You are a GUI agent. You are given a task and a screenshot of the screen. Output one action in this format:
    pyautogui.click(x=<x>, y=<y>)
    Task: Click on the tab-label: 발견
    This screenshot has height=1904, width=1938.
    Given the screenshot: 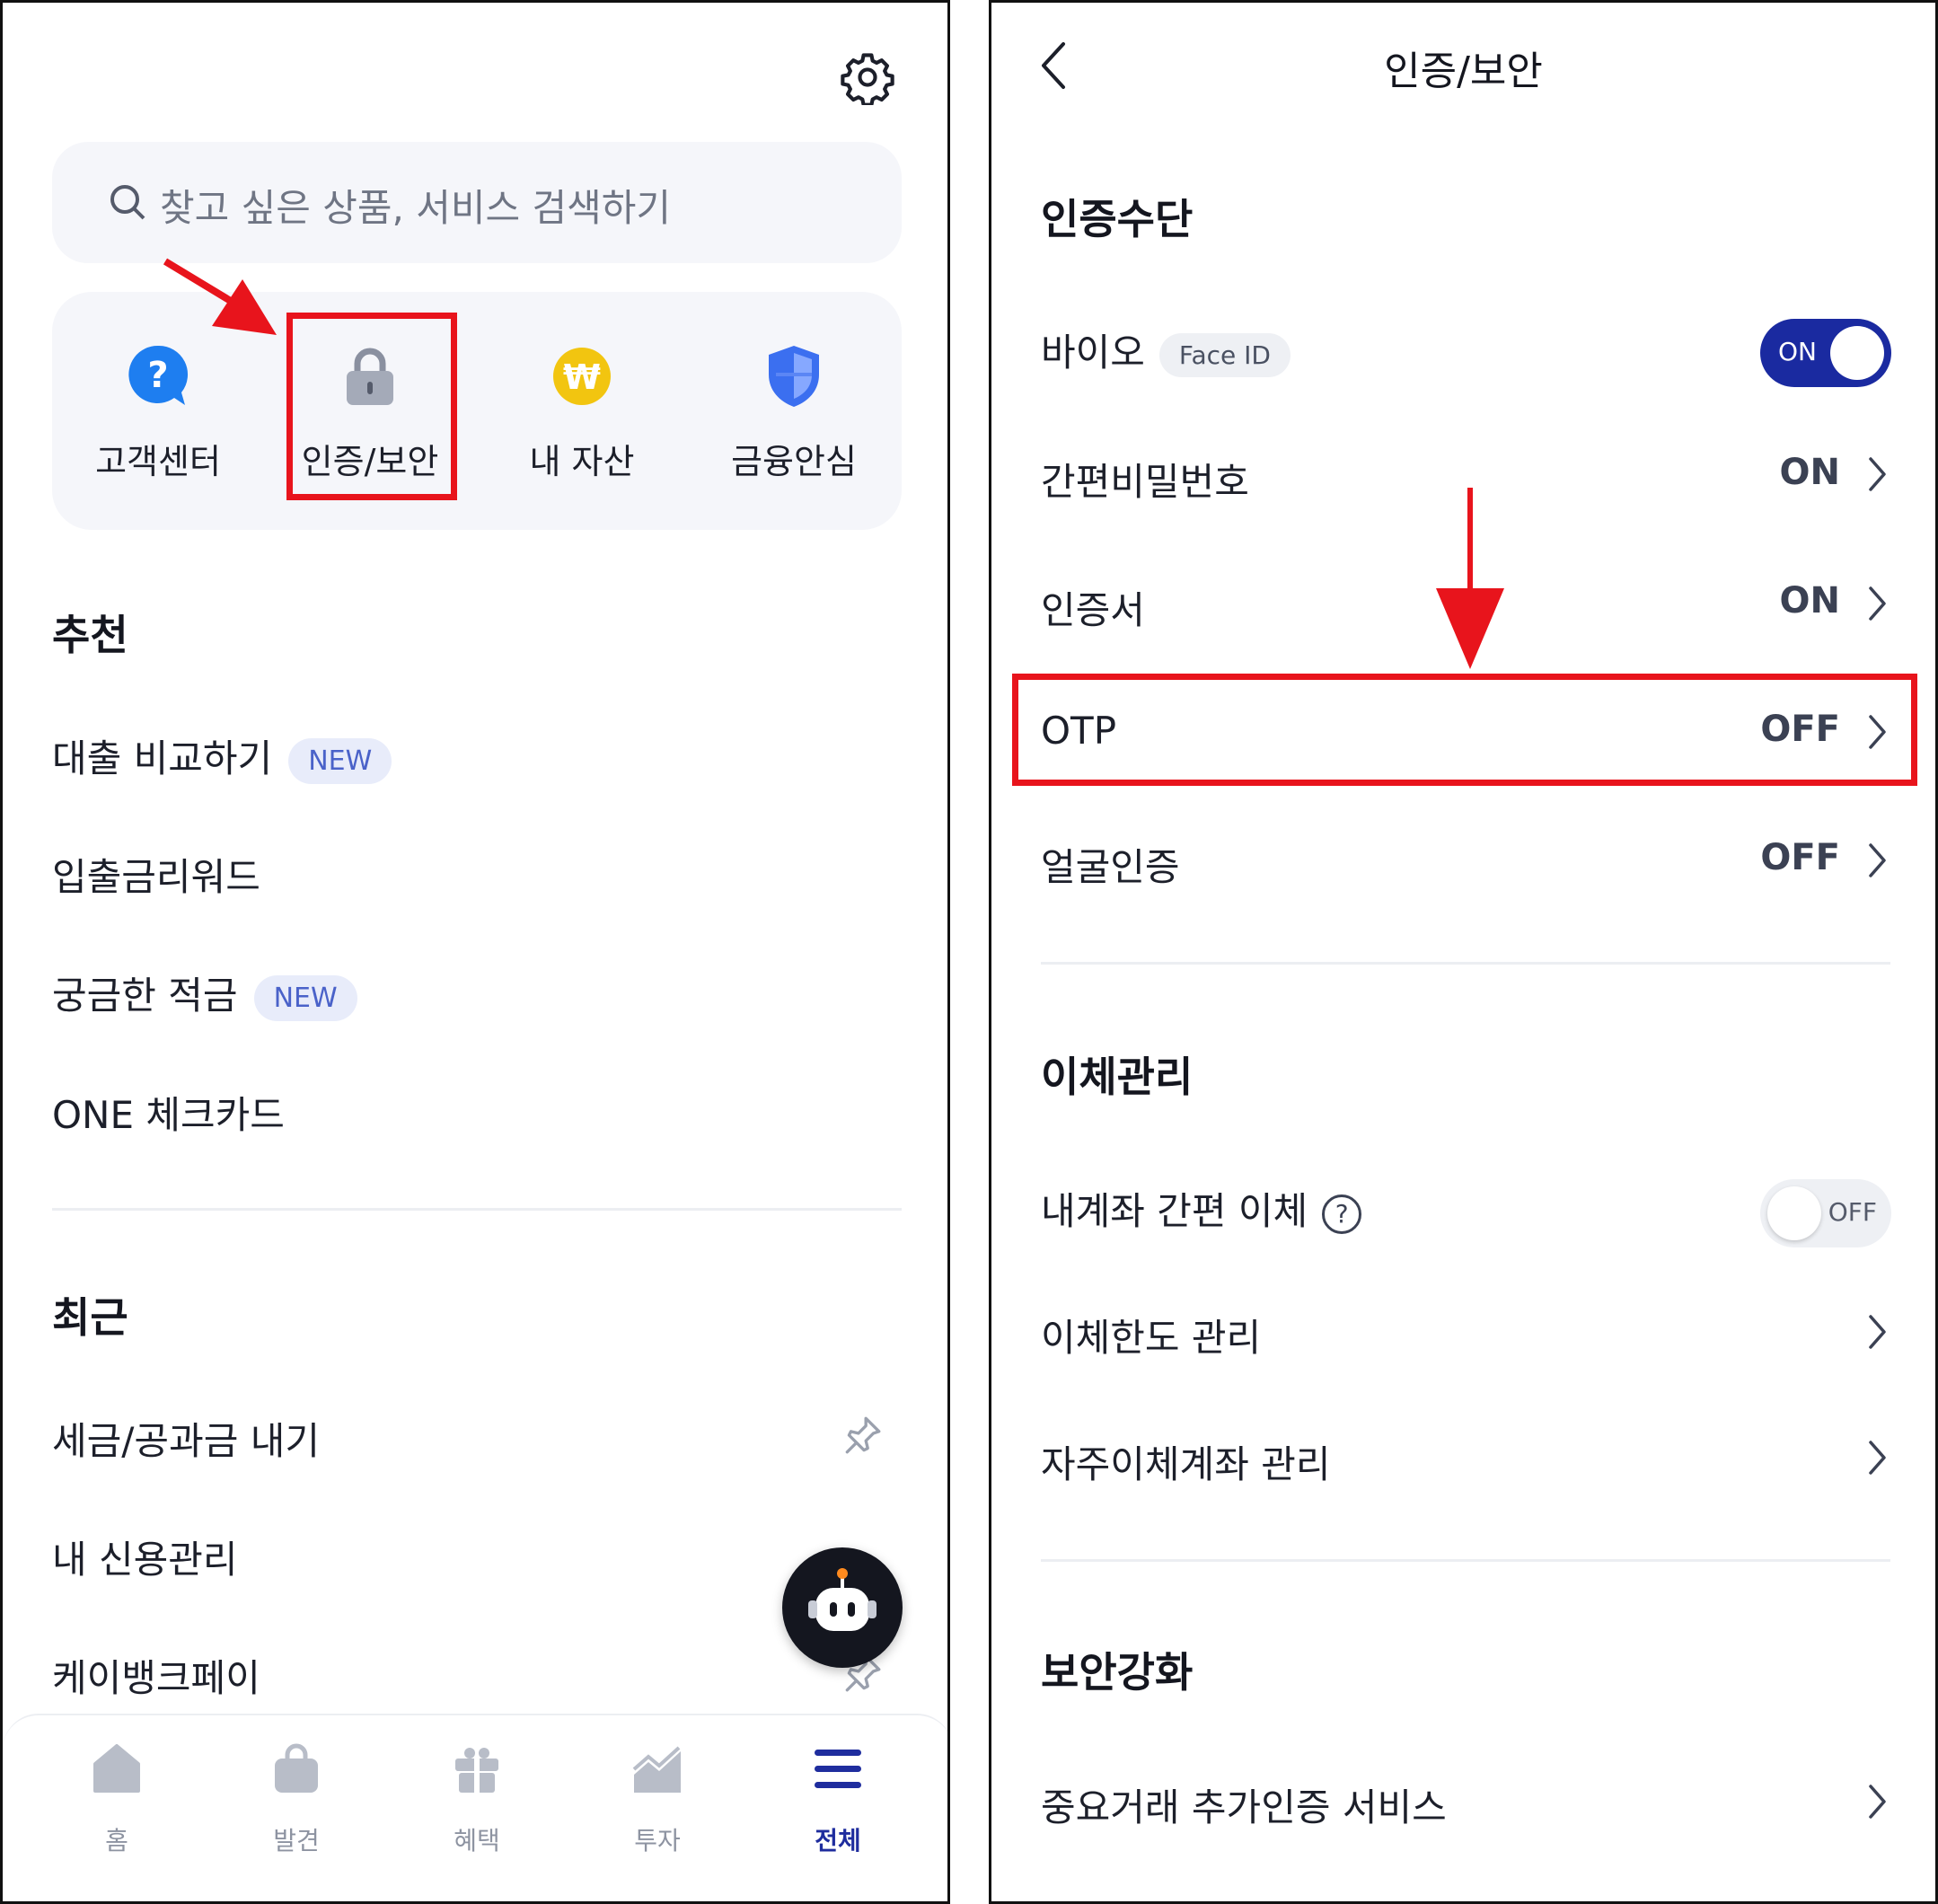 What is the action you would take?
    pyautogui.click(x=297, y=1841)
    